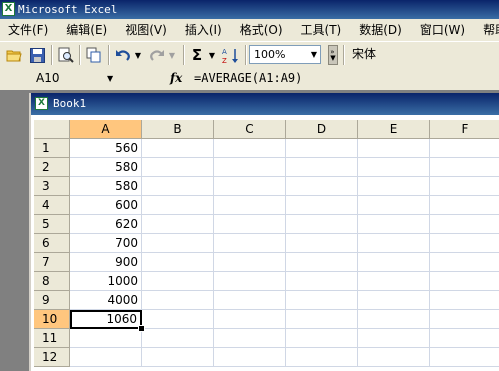 The width and height of the screenshot is (499, 371). I want to click on column-header-b: B, so click(178, 129).